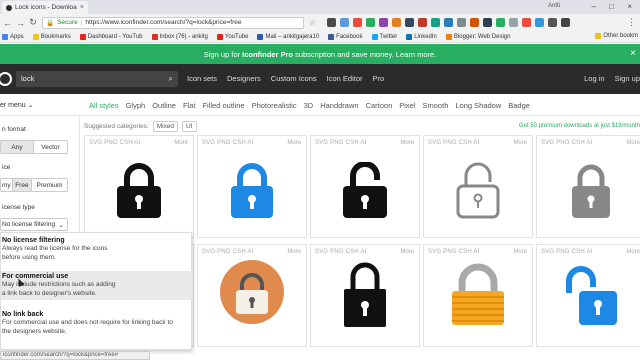 The width and height of the screenshot is (640, 360). I want to click on tab-pixel: Pixel, so click(407, 105).